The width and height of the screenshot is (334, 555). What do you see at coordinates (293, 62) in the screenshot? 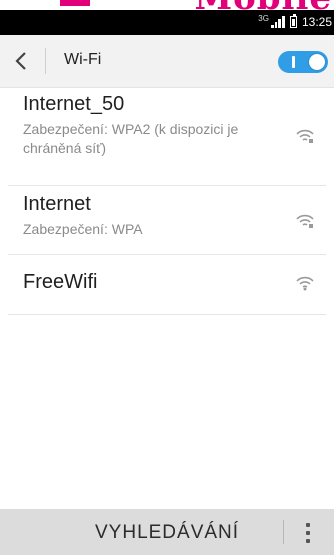
I see `toggle-on-indicator` at bounding box center [293, 62].